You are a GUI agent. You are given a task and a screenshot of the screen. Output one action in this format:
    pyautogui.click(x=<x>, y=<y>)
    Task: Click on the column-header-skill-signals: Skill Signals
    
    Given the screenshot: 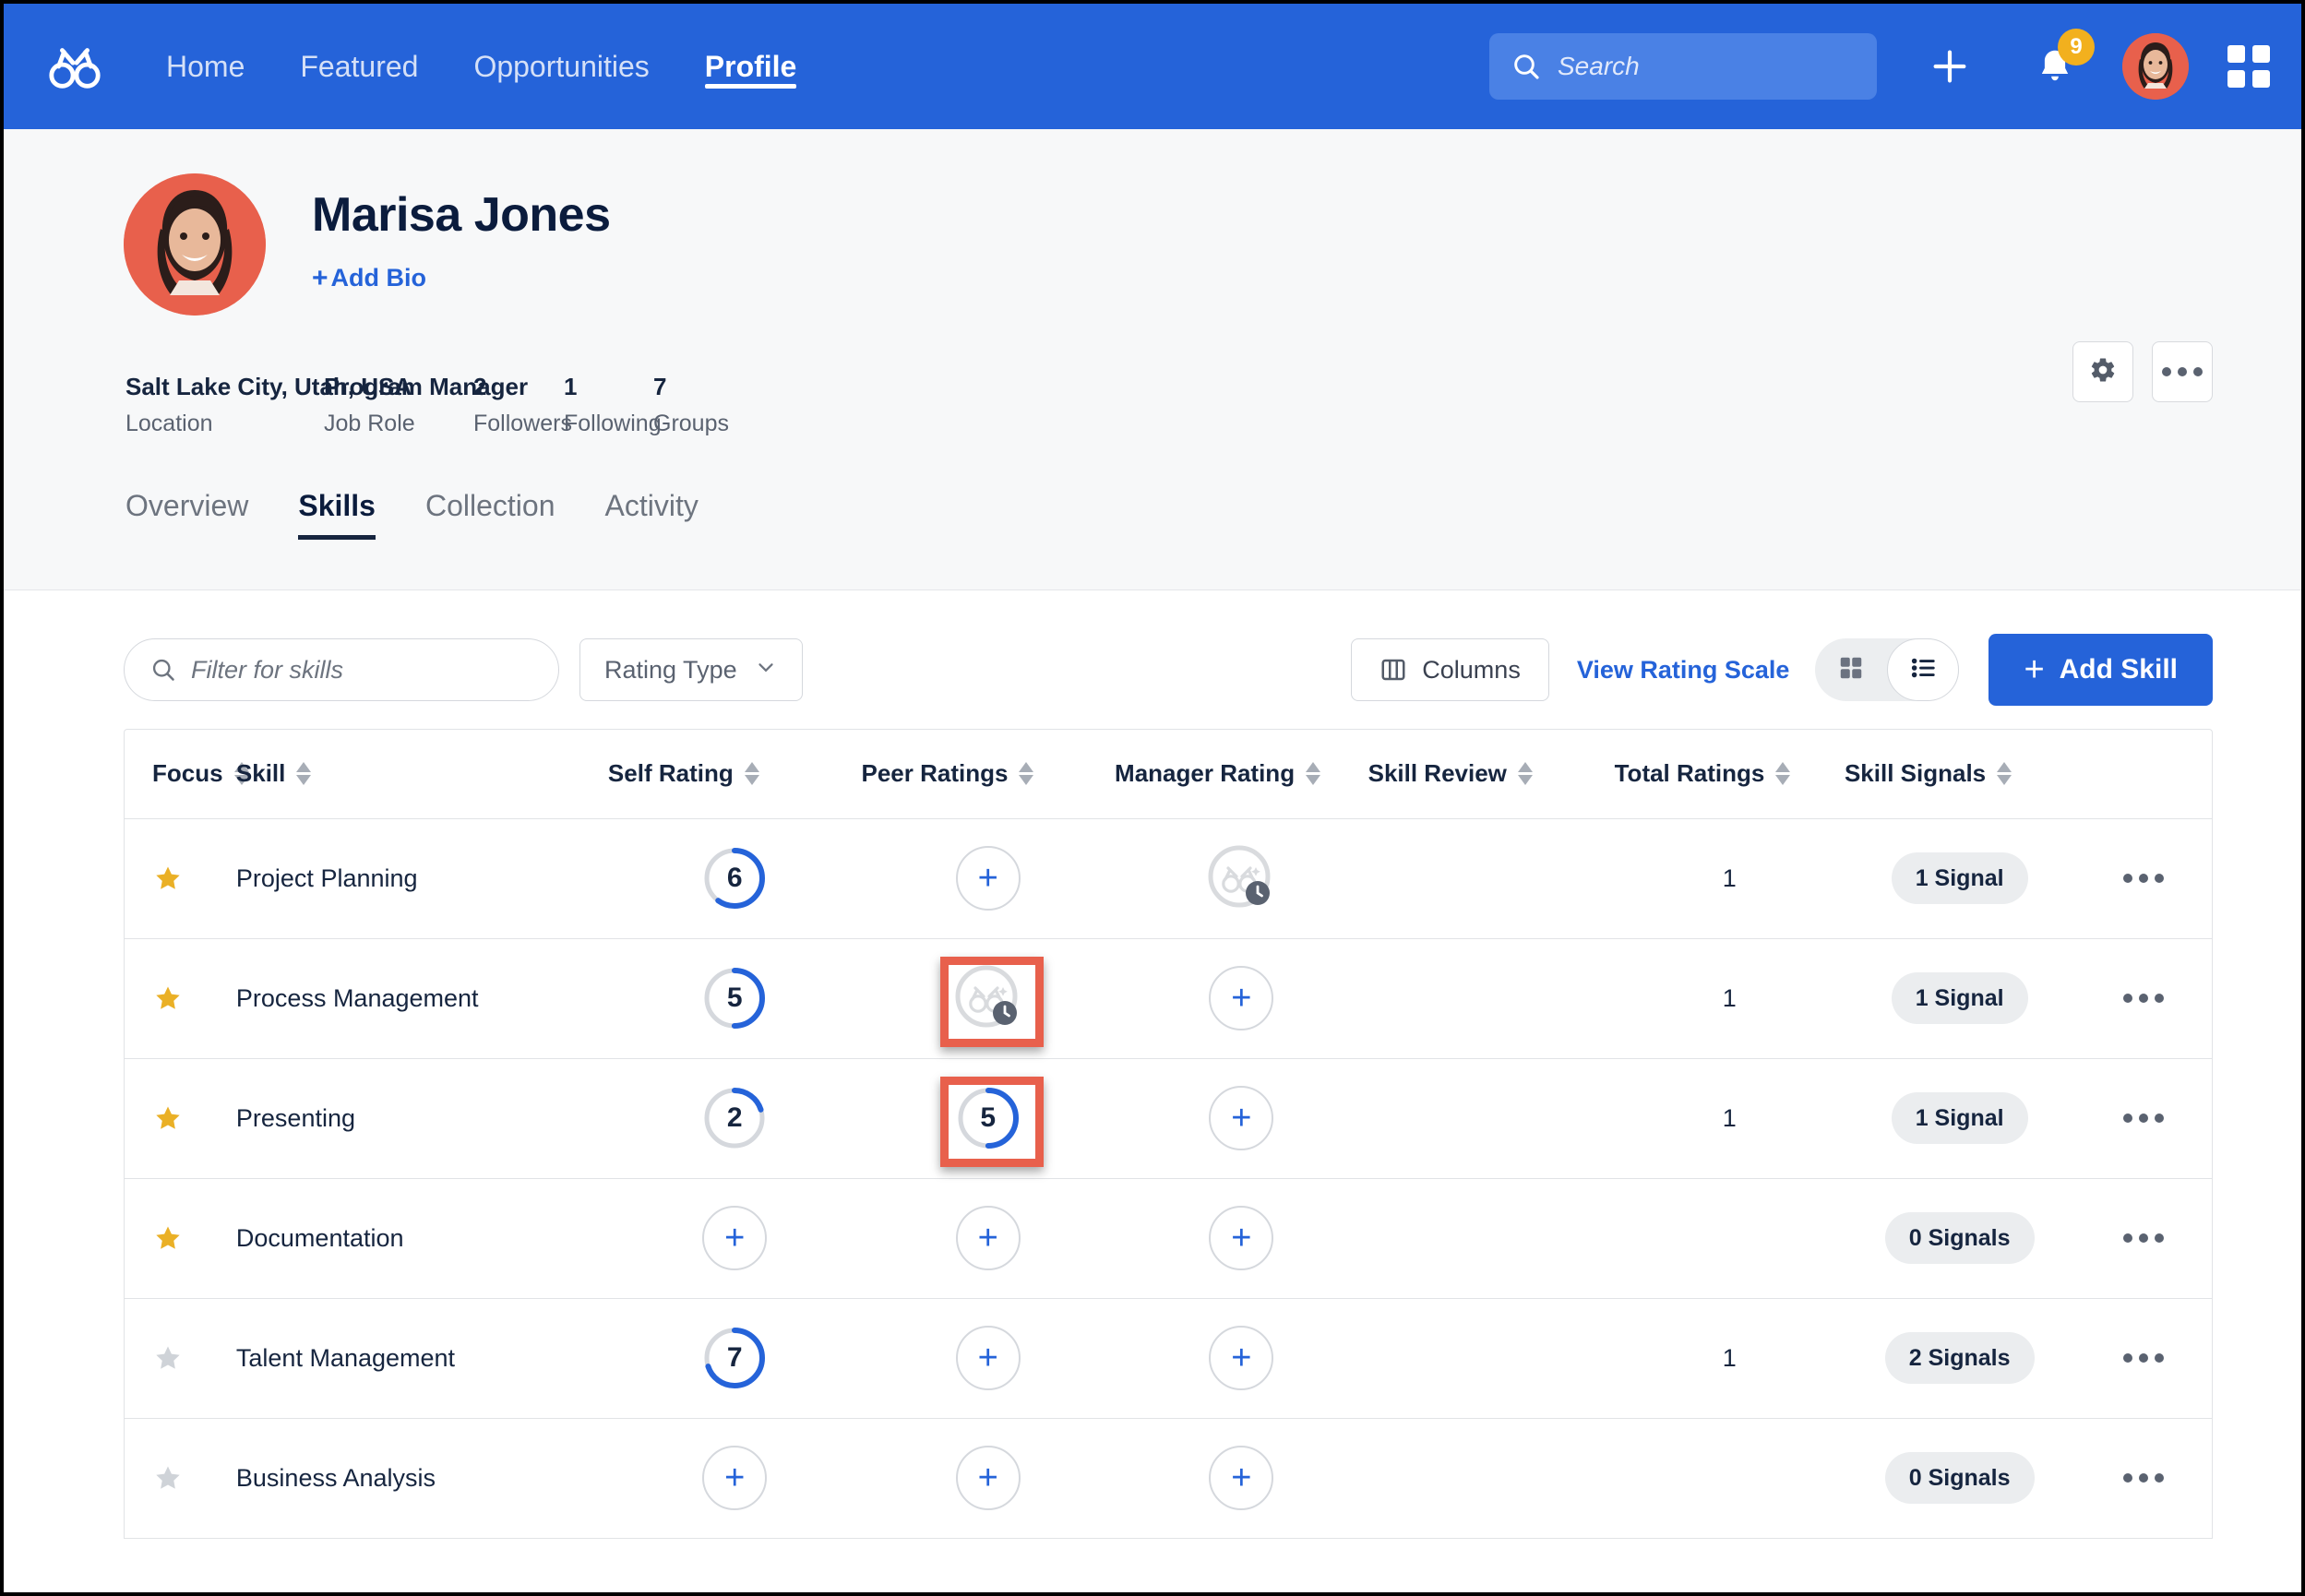 What is the action you would take?
    pyautogui.click(x=1959, y=774)
    